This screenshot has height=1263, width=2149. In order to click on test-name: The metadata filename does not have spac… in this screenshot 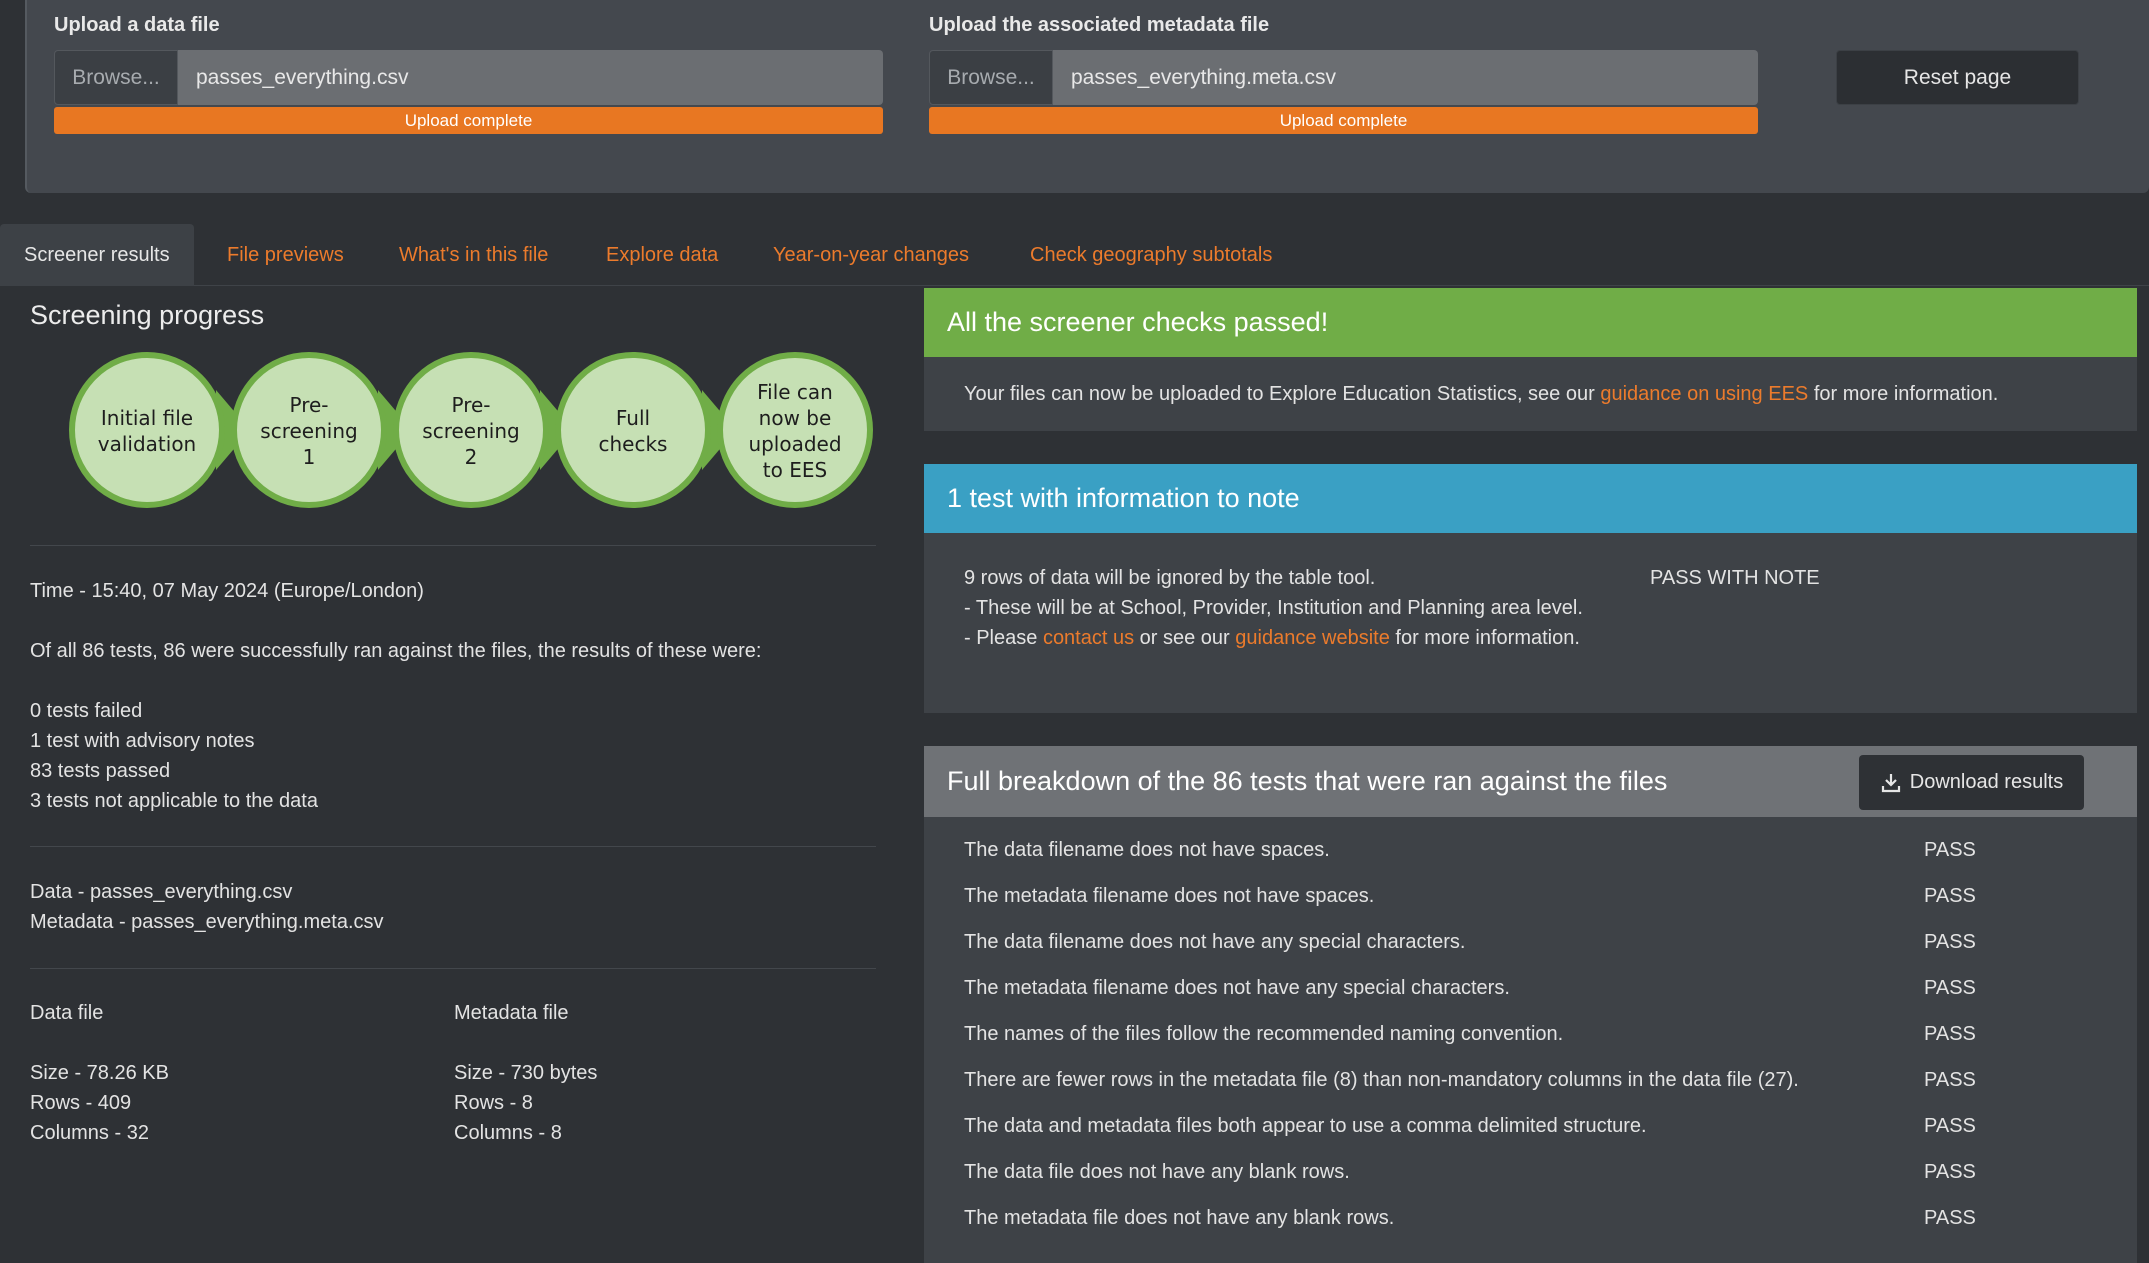, I will do `click(1169, 896)`.